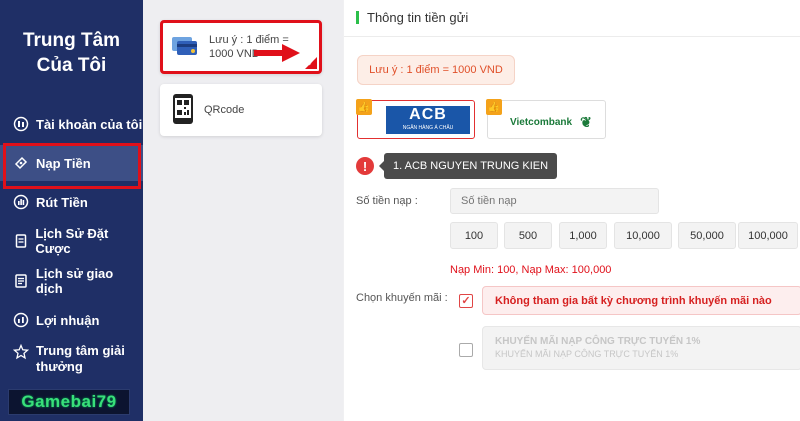 This screenshot has width=800, height=421. I want to click on bet-history-icon, so click(20, 241).